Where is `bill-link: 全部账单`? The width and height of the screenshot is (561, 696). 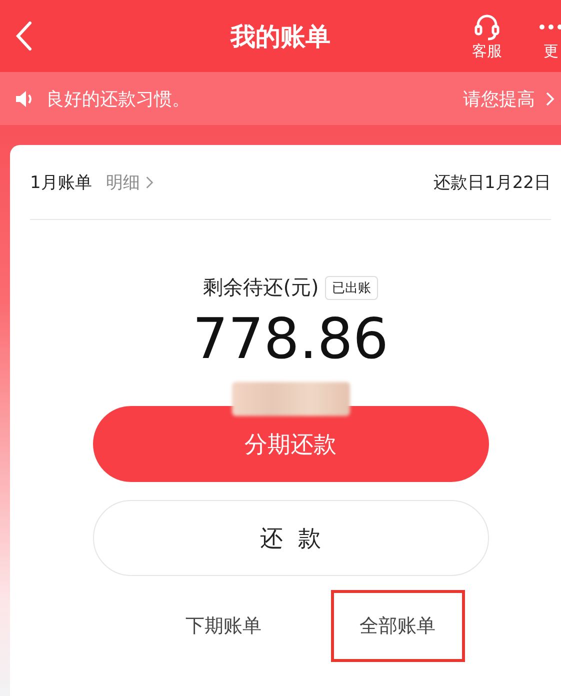 bill-link: 全部账单 is located at coordinates (397, 626).